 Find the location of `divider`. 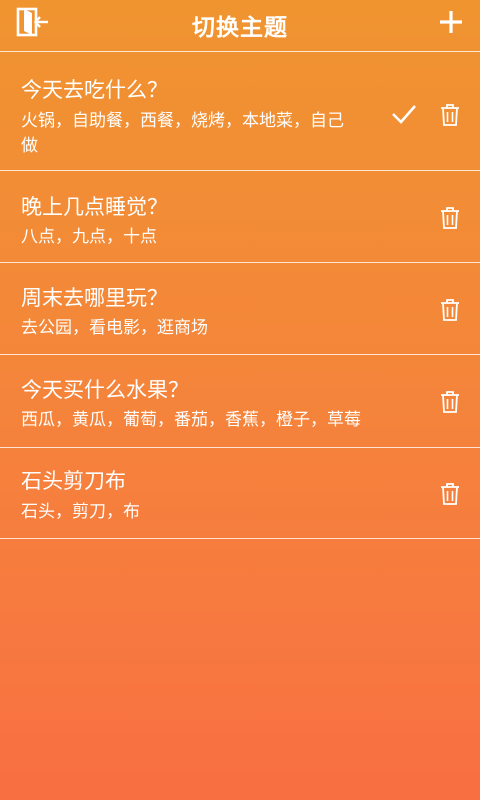

divider is located at coordinates (240, 538).